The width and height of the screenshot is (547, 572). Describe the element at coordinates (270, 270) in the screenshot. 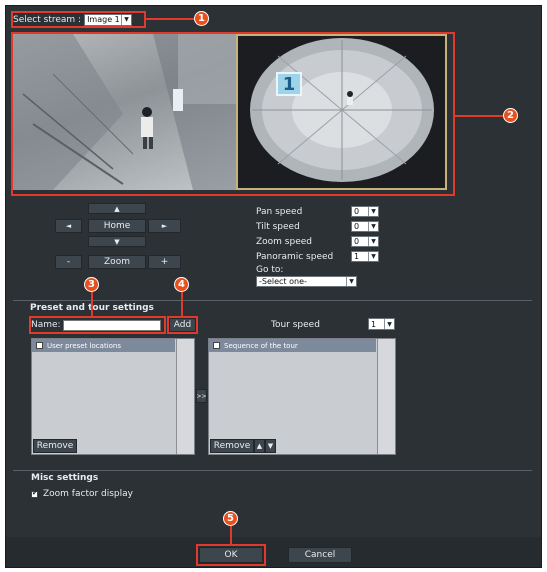

I see `goto-label: Go to:` at that location.